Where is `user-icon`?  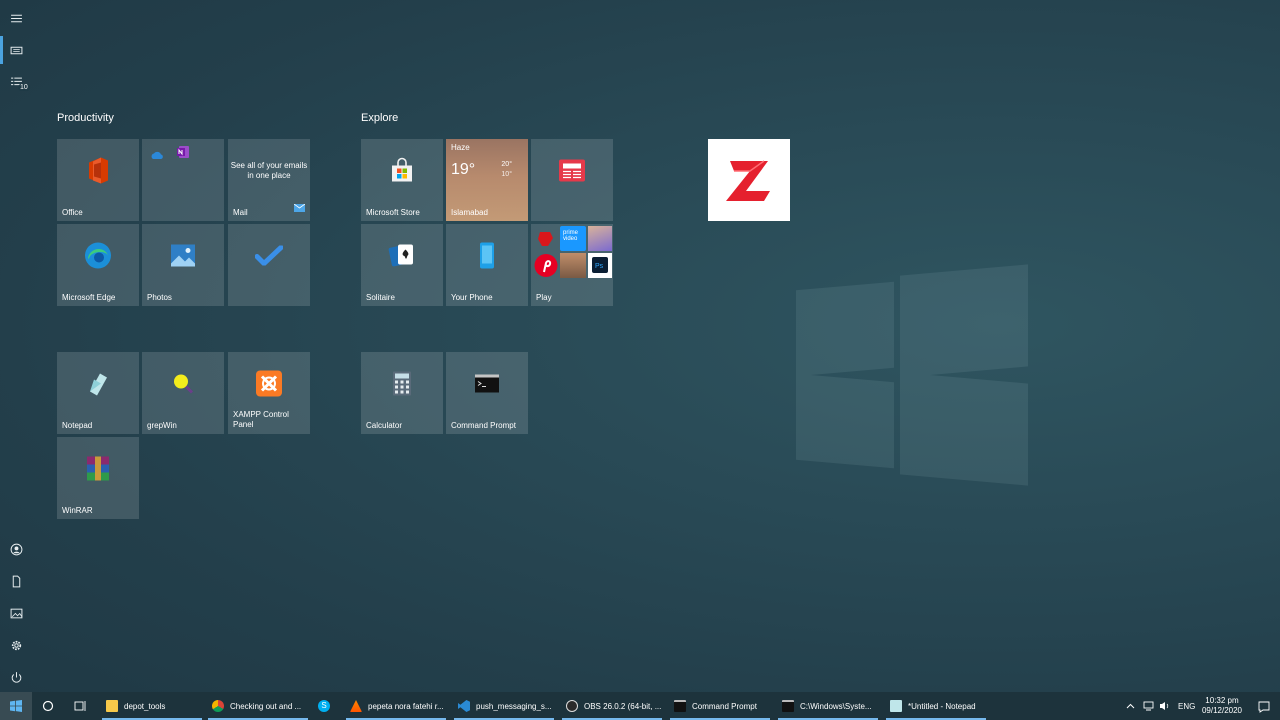 user-icon is located at coordinates (16, 549).